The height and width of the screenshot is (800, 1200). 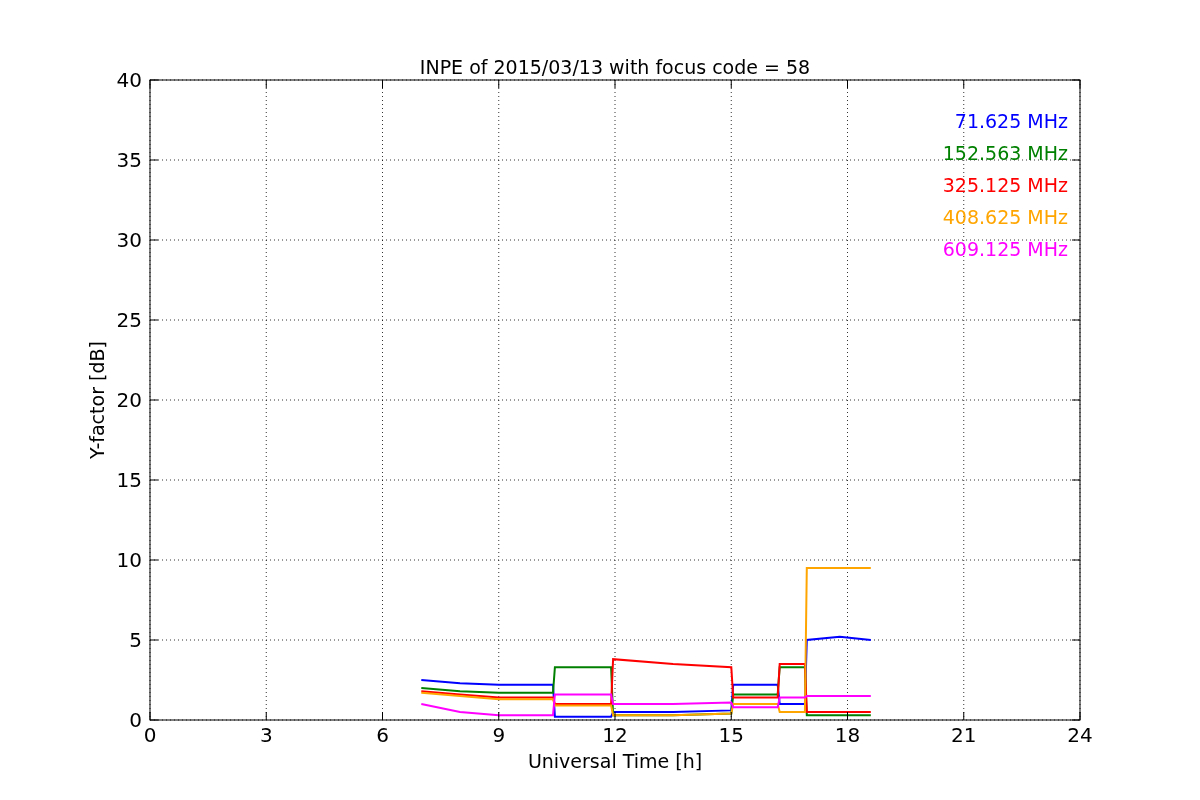 What do you see at coordinates (266, 735) in the screenshot?
I see `x-tick-label: 3` at bounding box center [266, 735].